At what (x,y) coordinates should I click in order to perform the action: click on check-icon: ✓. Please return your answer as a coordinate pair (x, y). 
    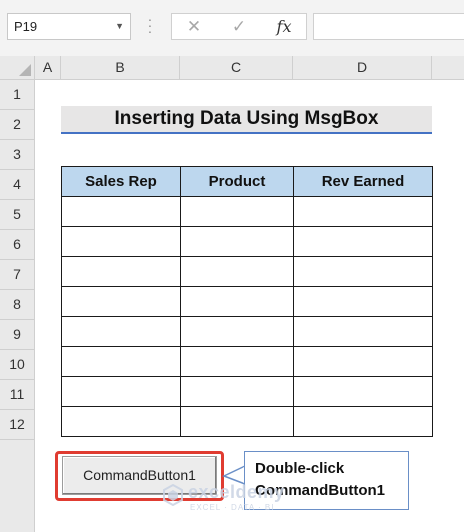
    Looking at the image, I should click on (239, 26).